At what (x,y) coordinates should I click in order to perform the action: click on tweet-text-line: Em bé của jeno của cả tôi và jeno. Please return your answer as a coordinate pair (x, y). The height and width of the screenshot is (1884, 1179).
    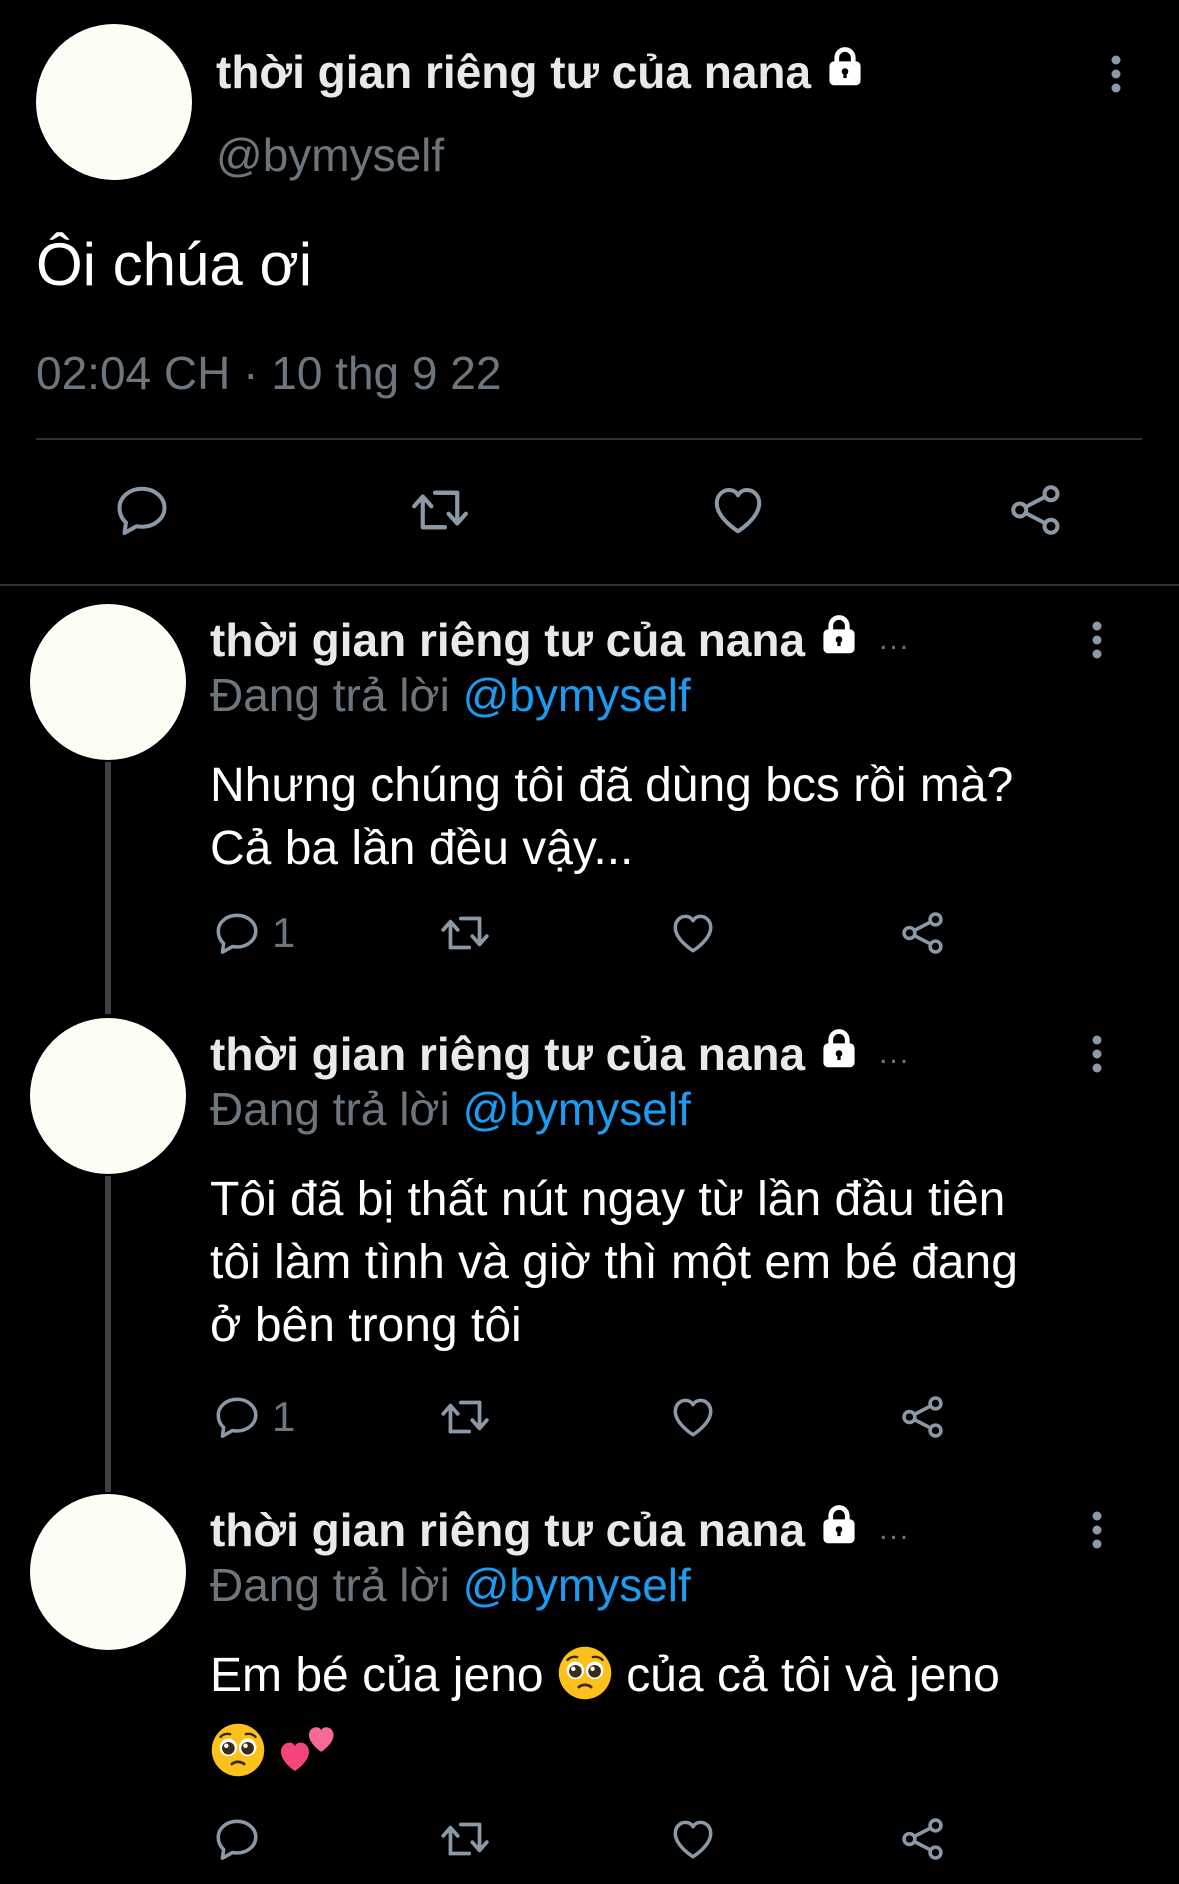
    Looking at the image, I should click on (660, 1680).